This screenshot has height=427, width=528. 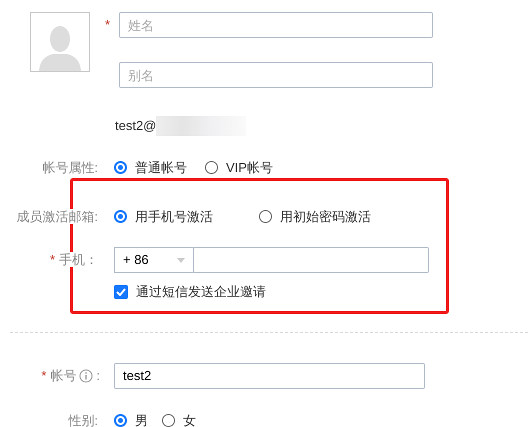 I want to click on country-code-select: + 86, so click(x=154, y=260).